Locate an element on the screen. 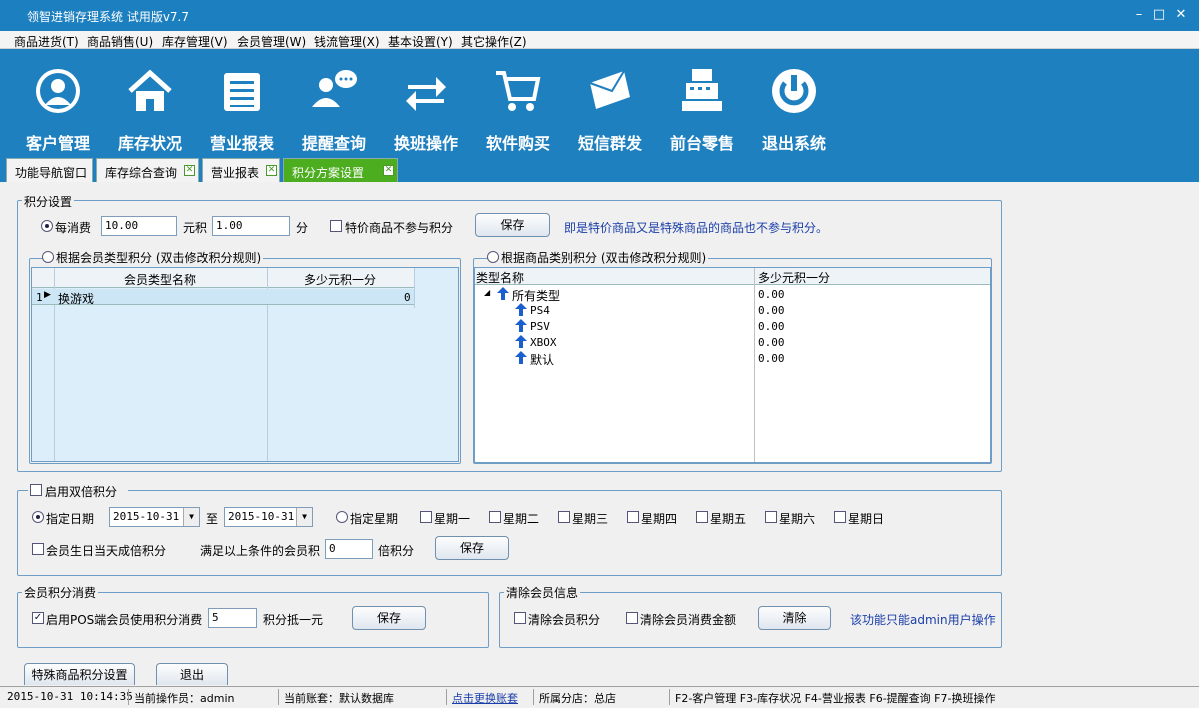 Image resolution: width=1199 pixels, height=708 pixels. special-note: 即是特价商品又是特殊商品的商品也不参与积分。 is located at coordinates (696, 228).